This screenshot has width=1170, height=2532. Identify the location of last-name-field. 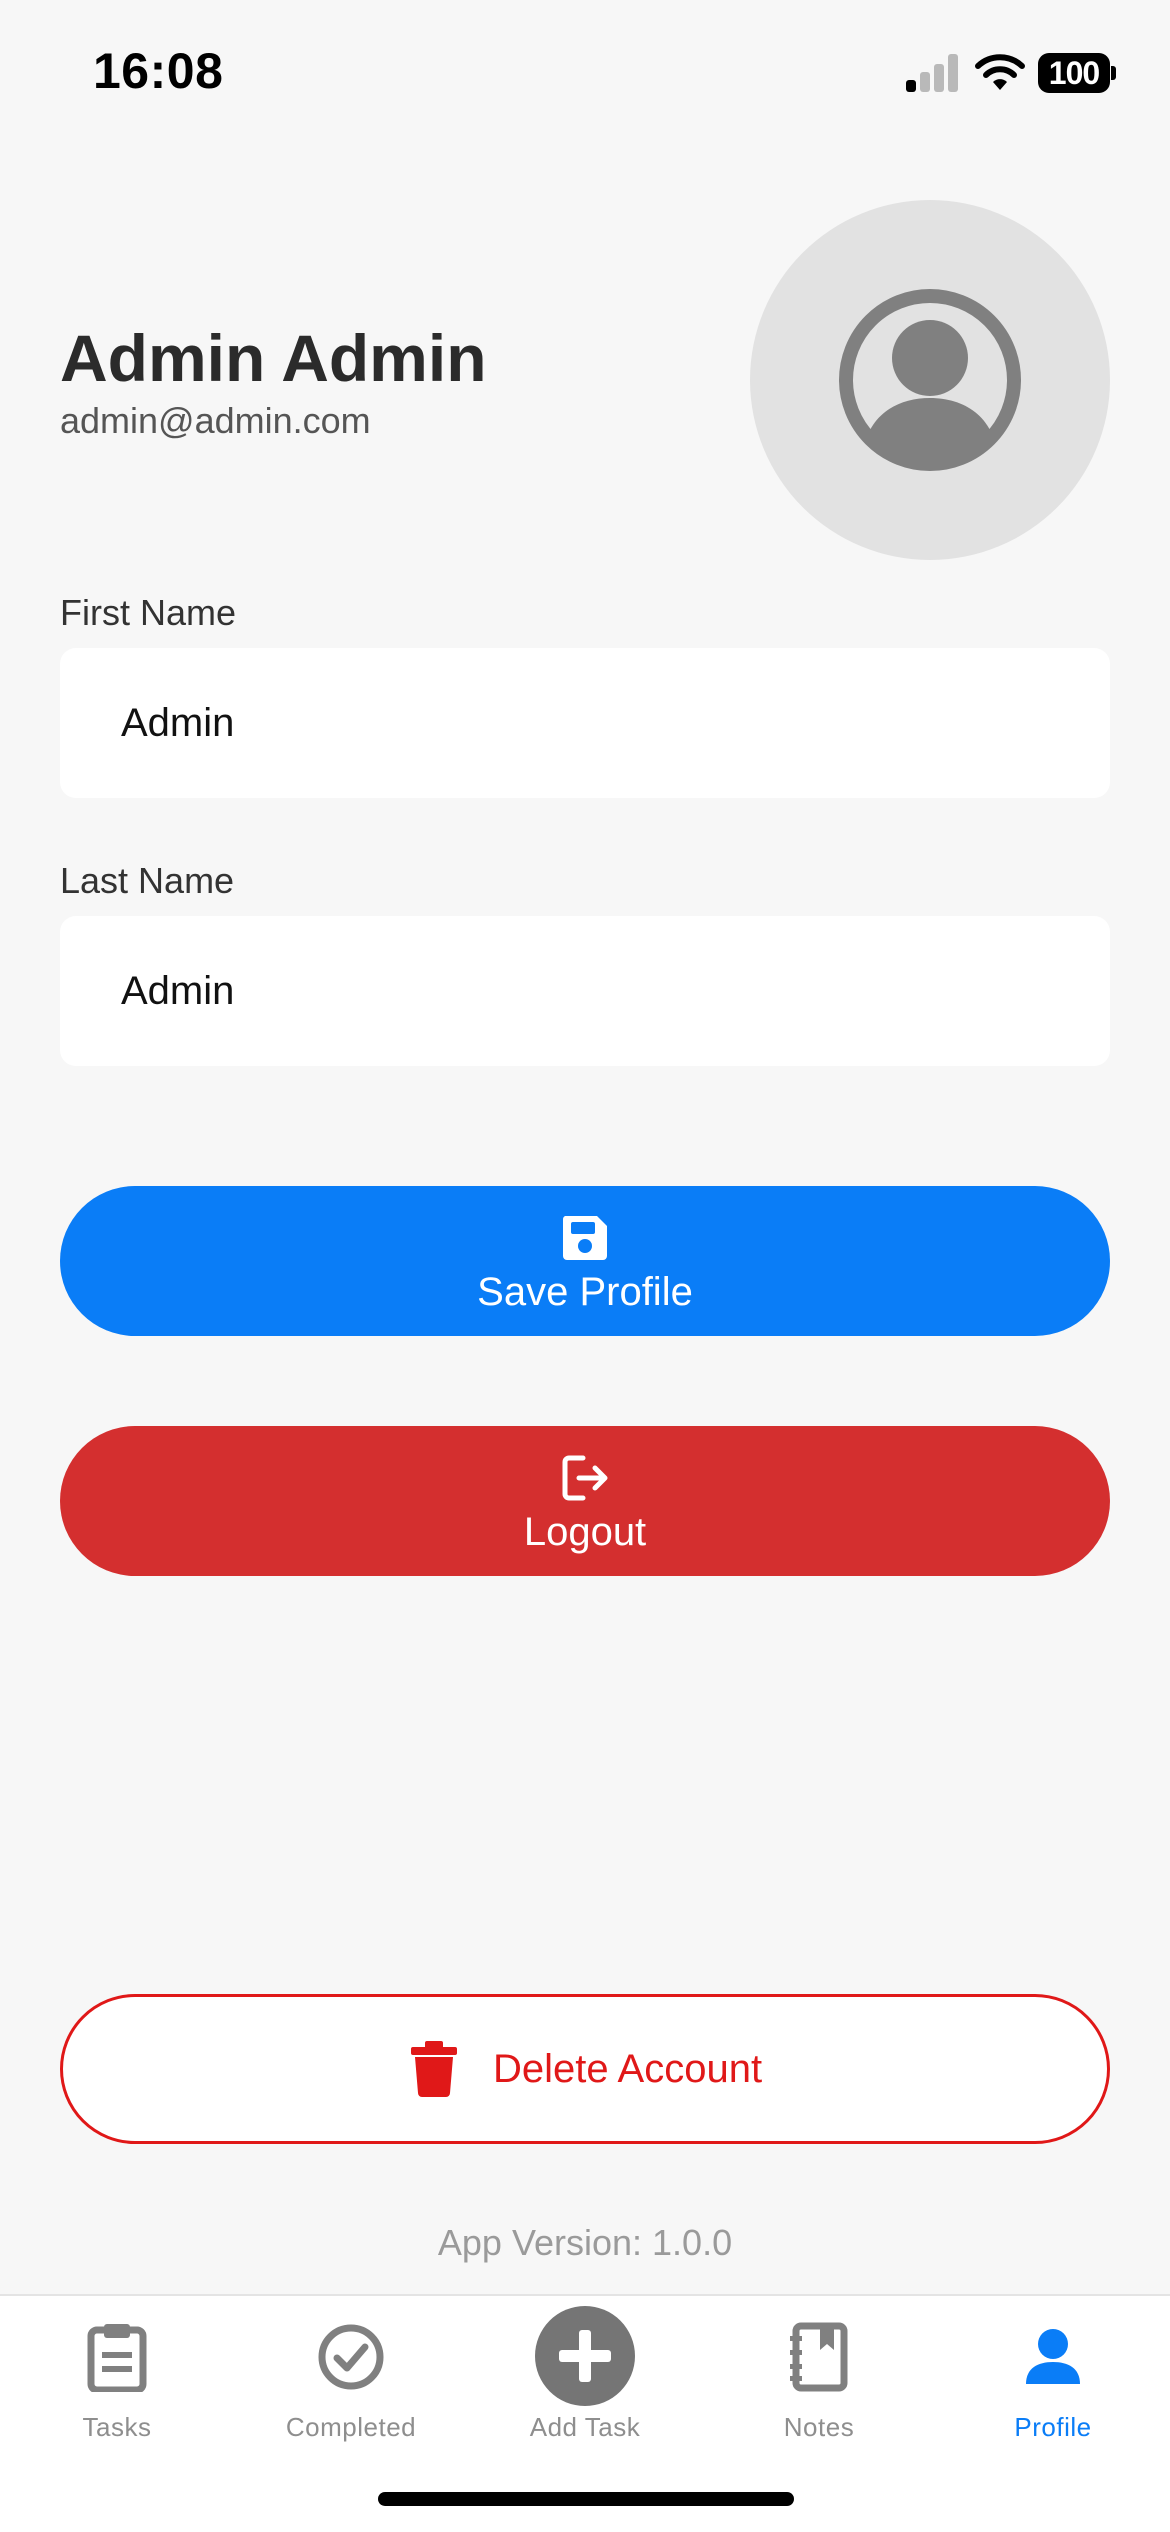
(585, 991).